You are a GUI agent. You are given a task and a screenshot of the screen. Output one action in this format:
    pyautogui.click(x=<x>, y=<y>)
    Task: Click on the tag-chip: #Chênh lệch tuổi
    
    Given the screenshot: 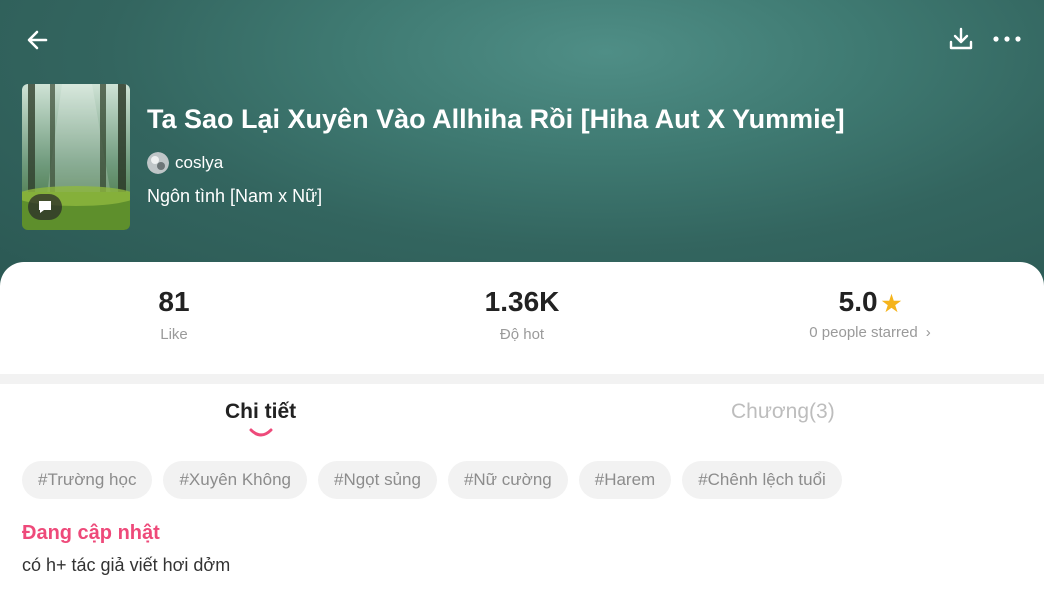 What is the action you would take?
    pyautogui.click(x=762, y=480)
    